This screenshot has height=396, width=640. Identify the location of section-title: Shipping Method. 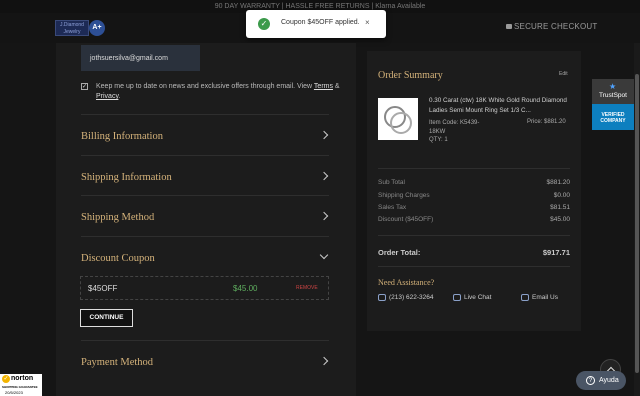
(118, 217).